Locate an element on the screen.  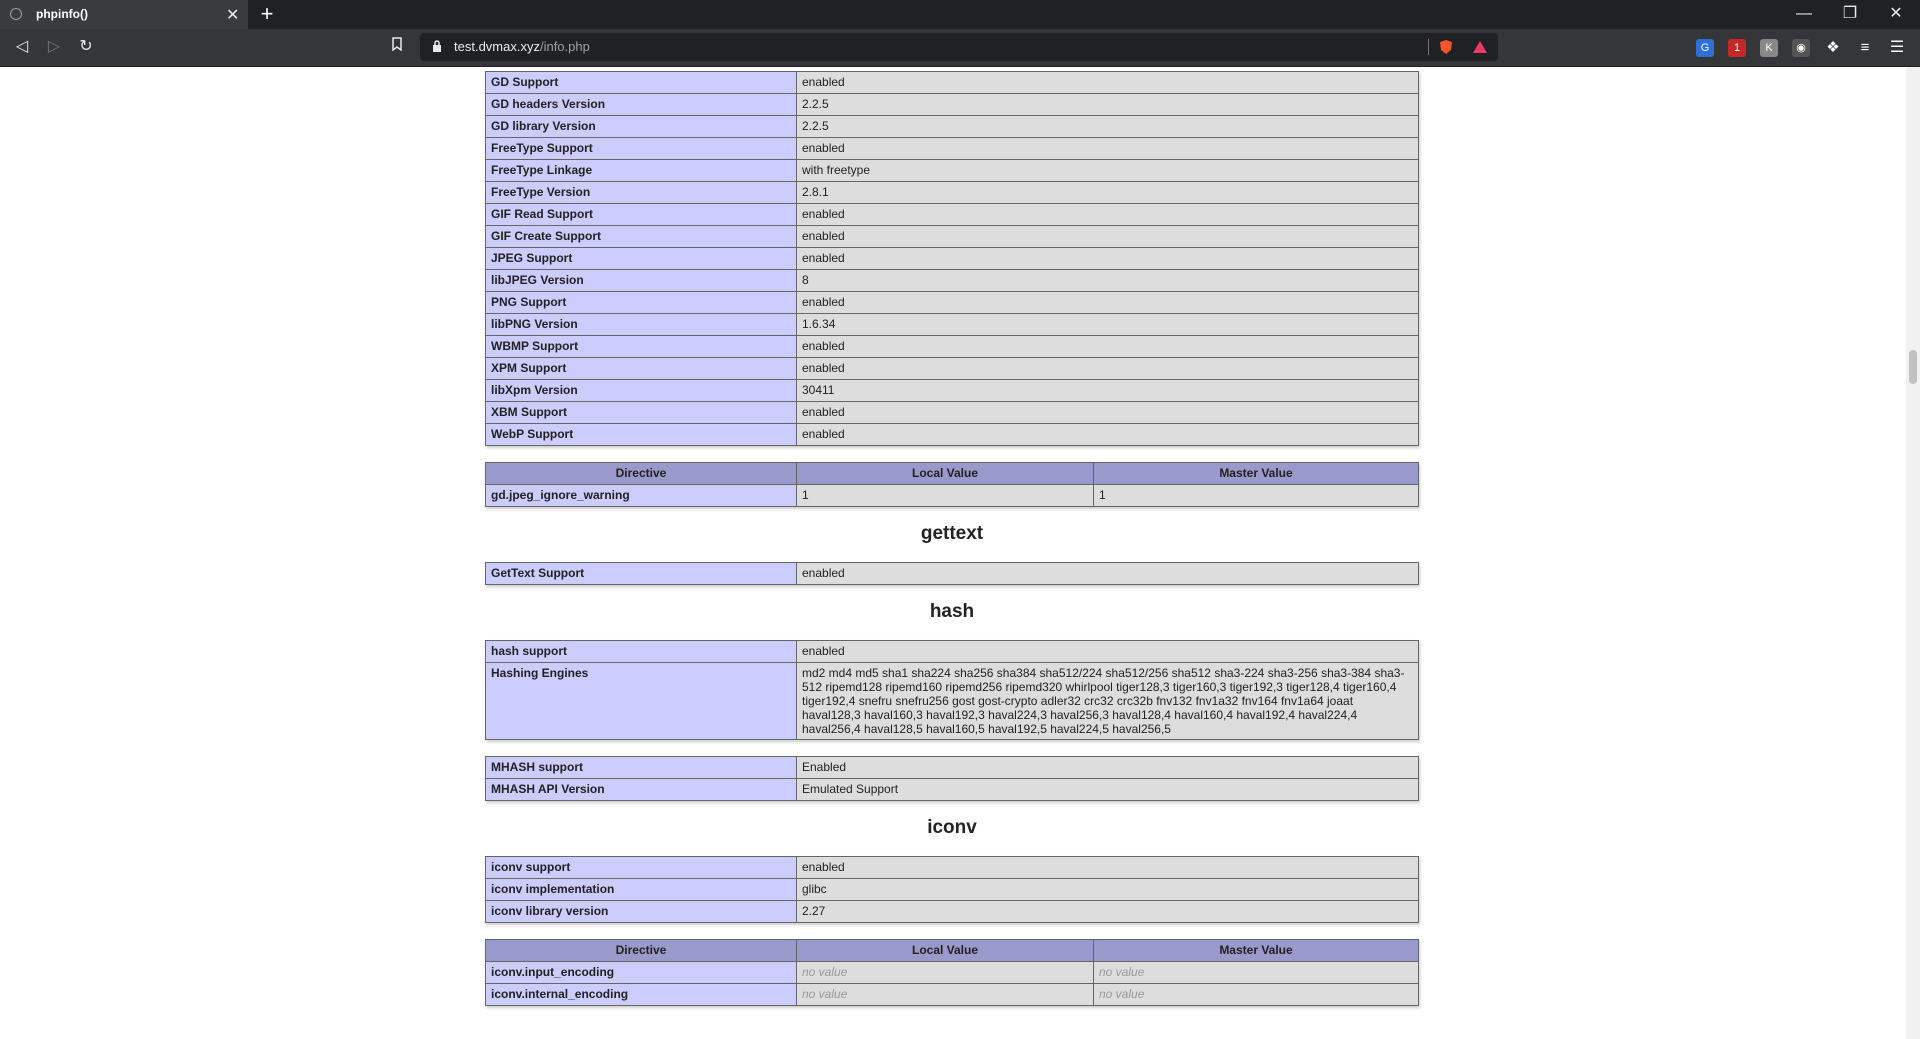
translate-extension-icon: G is located at coordinates (1705, 48).